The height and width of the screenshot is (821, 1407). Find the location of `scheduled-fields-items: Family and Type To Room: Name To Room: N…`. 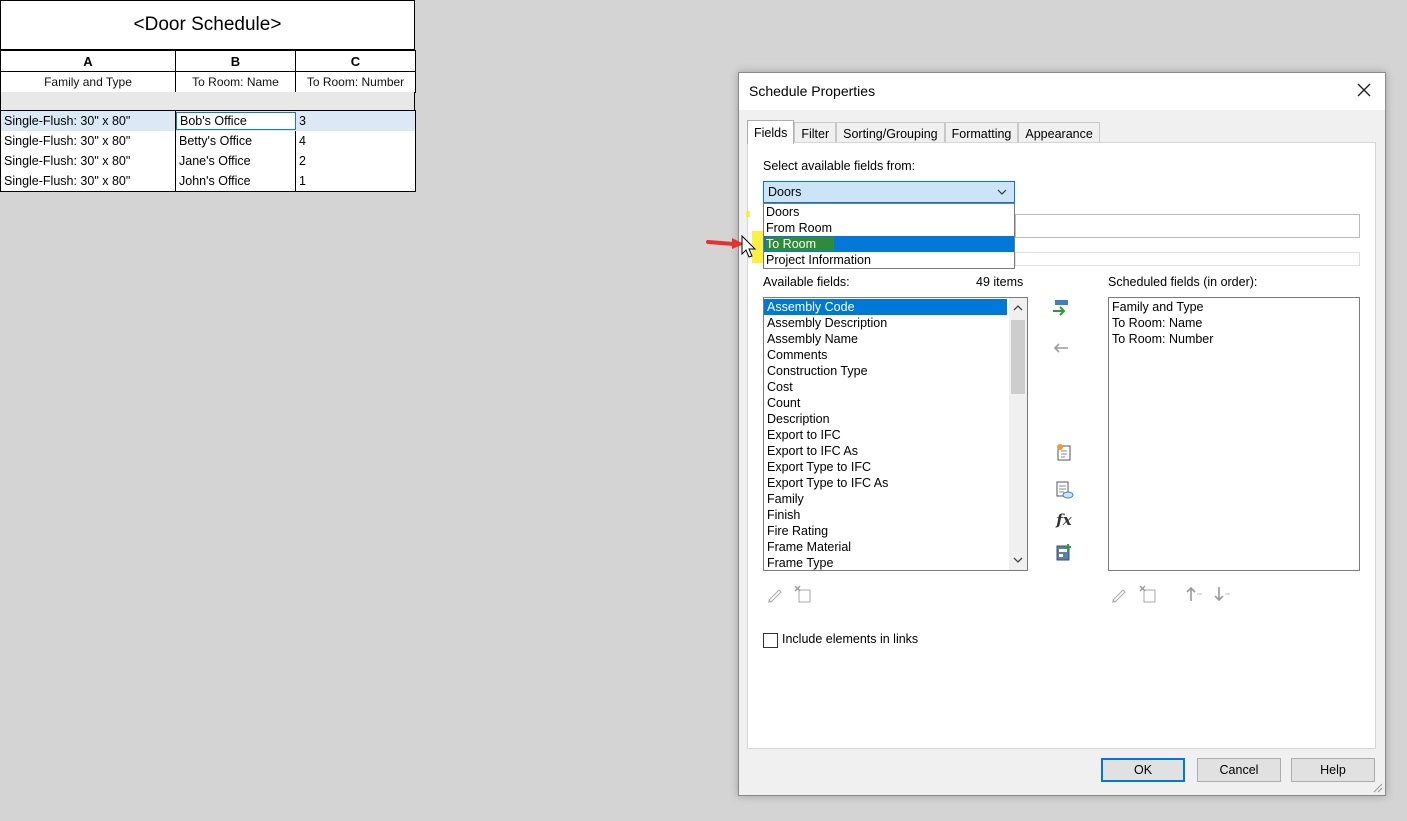

scheduled-fields-items: Family and Type To Room: Name To Room: N… is located at coordinates (1234, 322).